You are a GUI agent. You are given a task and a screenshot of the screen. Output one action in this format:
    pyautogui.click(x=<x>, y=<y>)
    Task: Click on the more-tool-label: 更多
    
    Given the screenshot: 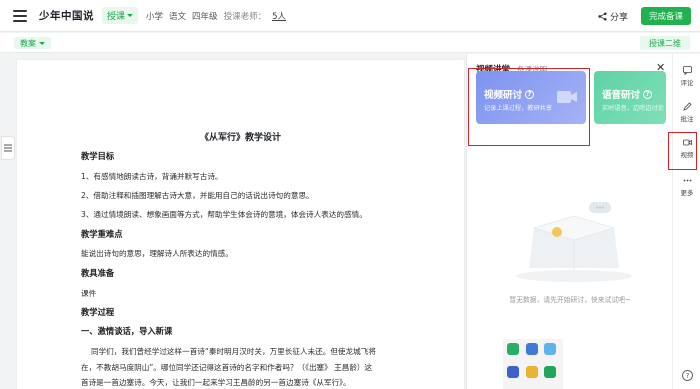 What is the action you would take?
    pyautogui.click(x=687, y=193)
    